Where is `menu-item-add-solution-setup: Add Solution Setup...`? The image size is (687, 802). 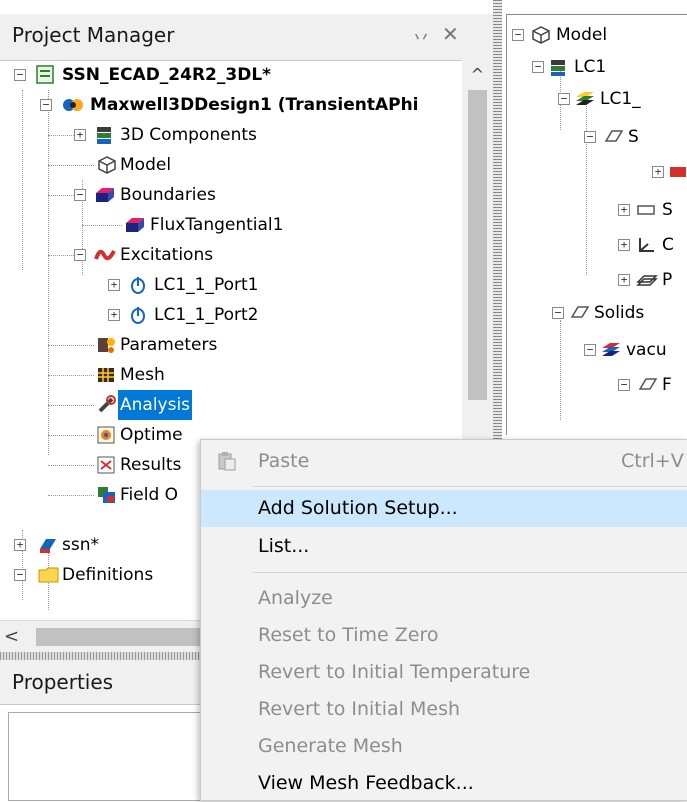 menu-item-add-solution-setup: Add Solution Setup... is located at coordinates (444, 508).